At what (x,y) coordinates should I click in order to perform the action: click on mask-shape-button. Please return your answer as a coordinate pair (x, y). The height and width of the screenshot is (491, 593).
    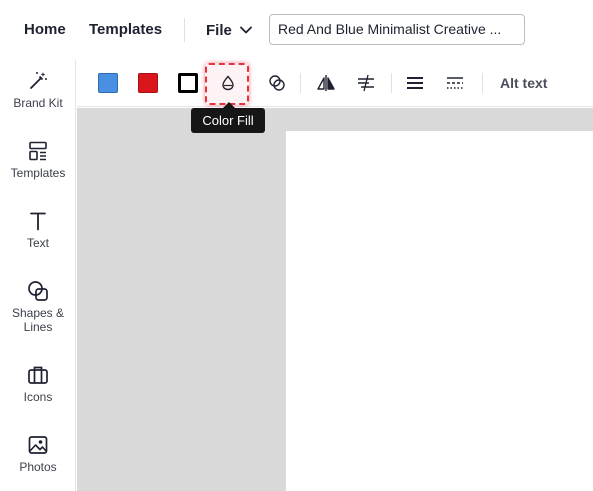
    Looking at the image, I should click on (277, 83).